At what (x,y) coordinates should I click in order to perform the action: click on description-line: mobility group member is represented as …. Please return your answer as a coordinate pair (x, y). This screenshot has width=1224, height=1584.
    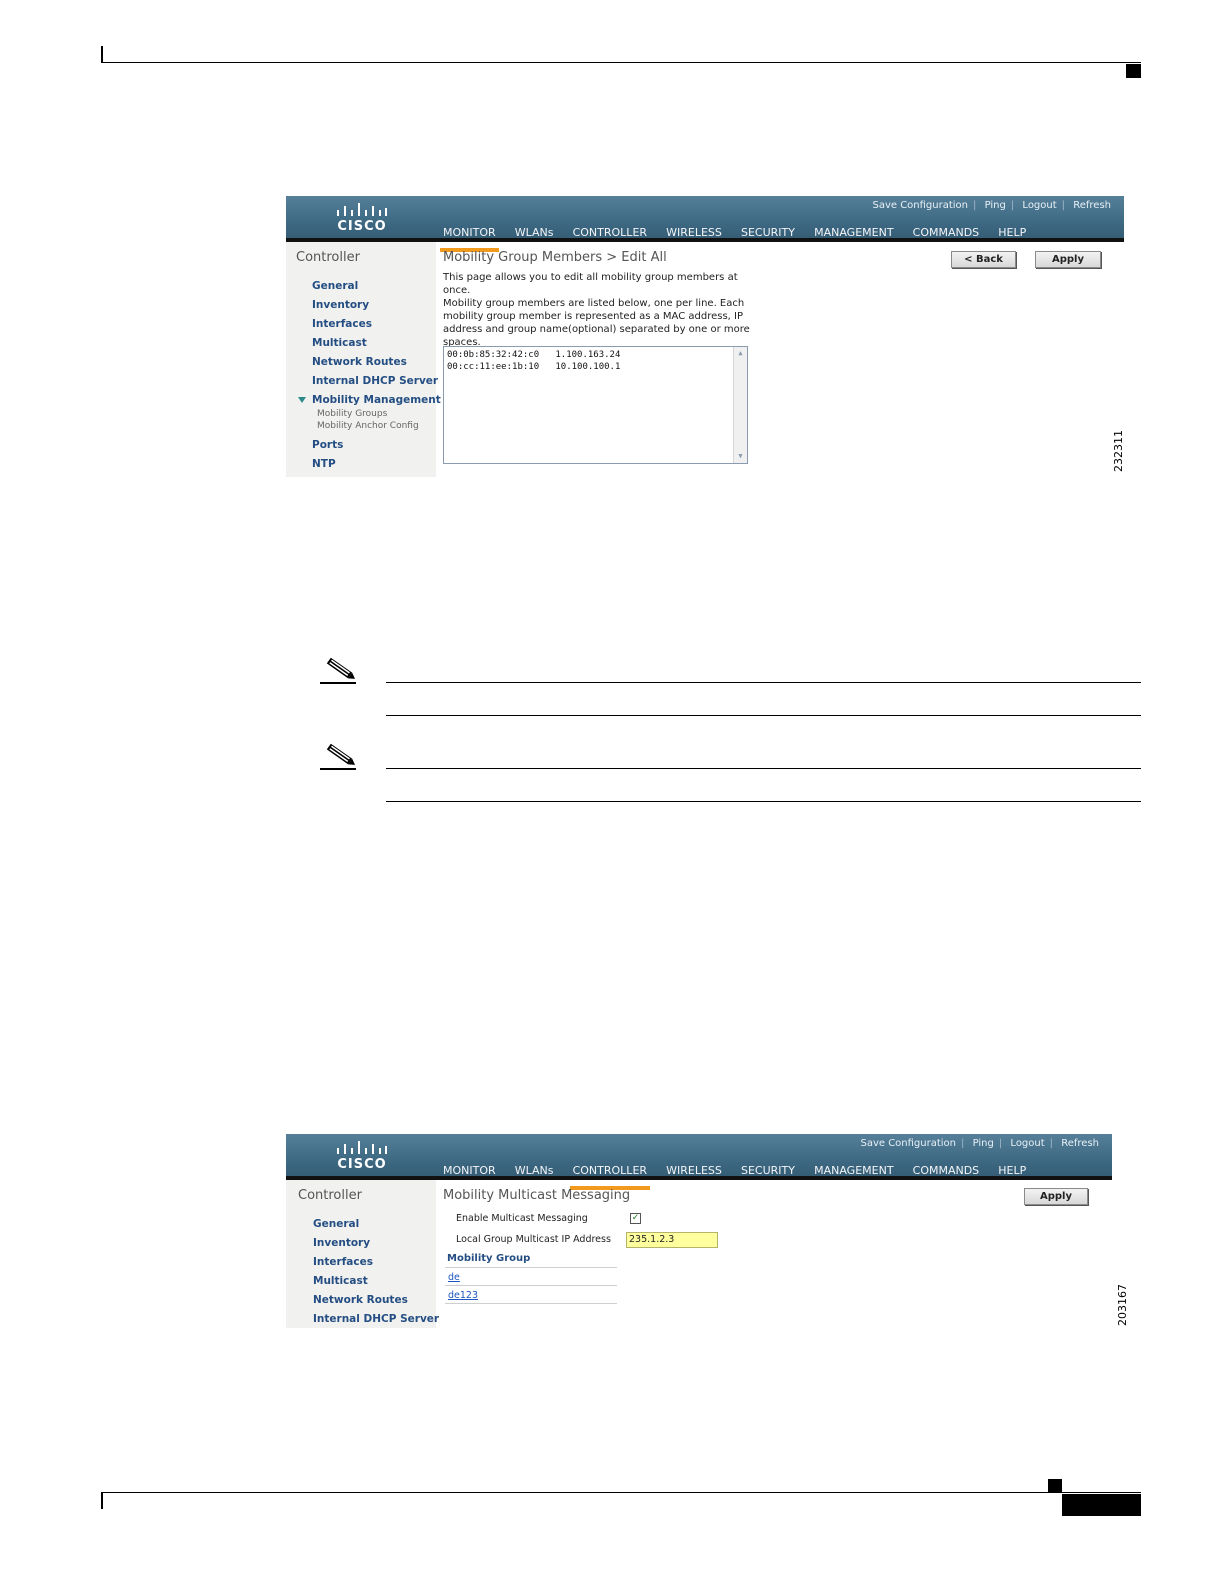
    Looking at the image, I should click on (593, 316).